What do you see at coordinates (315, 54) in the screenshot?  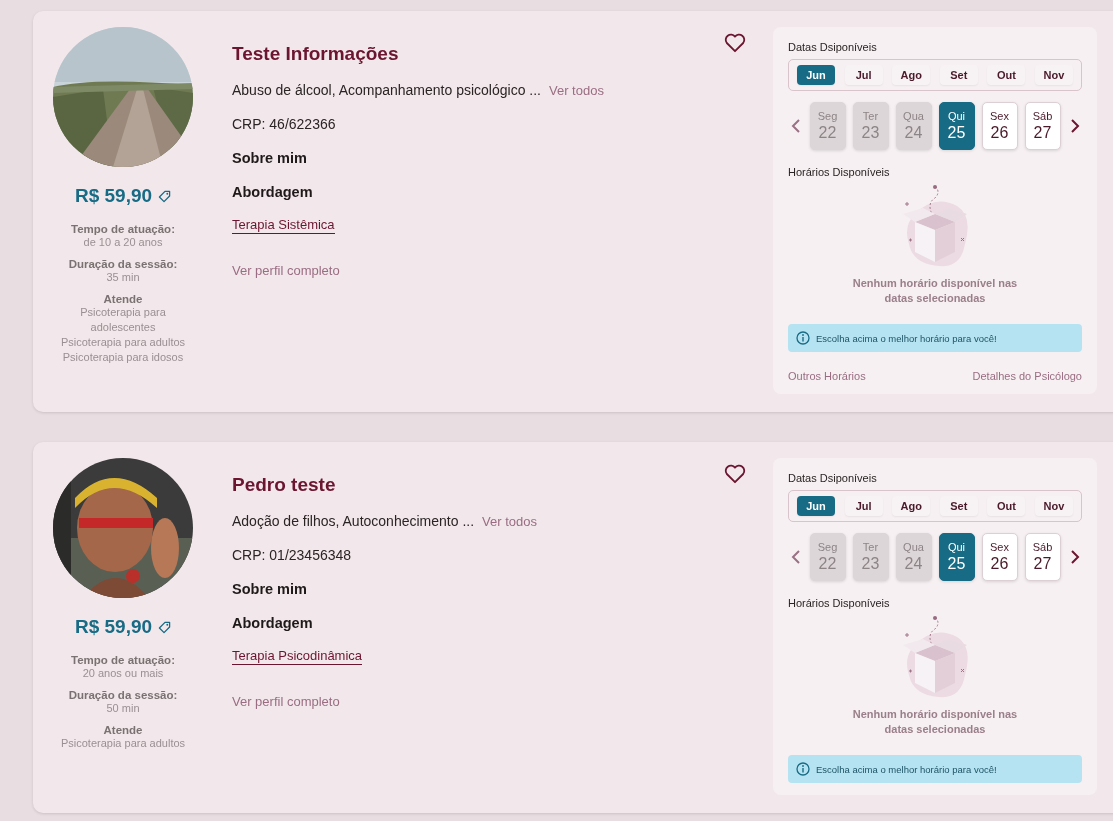 I see `psychologist-name: Teste Informações` at bounding box center [315, 54].